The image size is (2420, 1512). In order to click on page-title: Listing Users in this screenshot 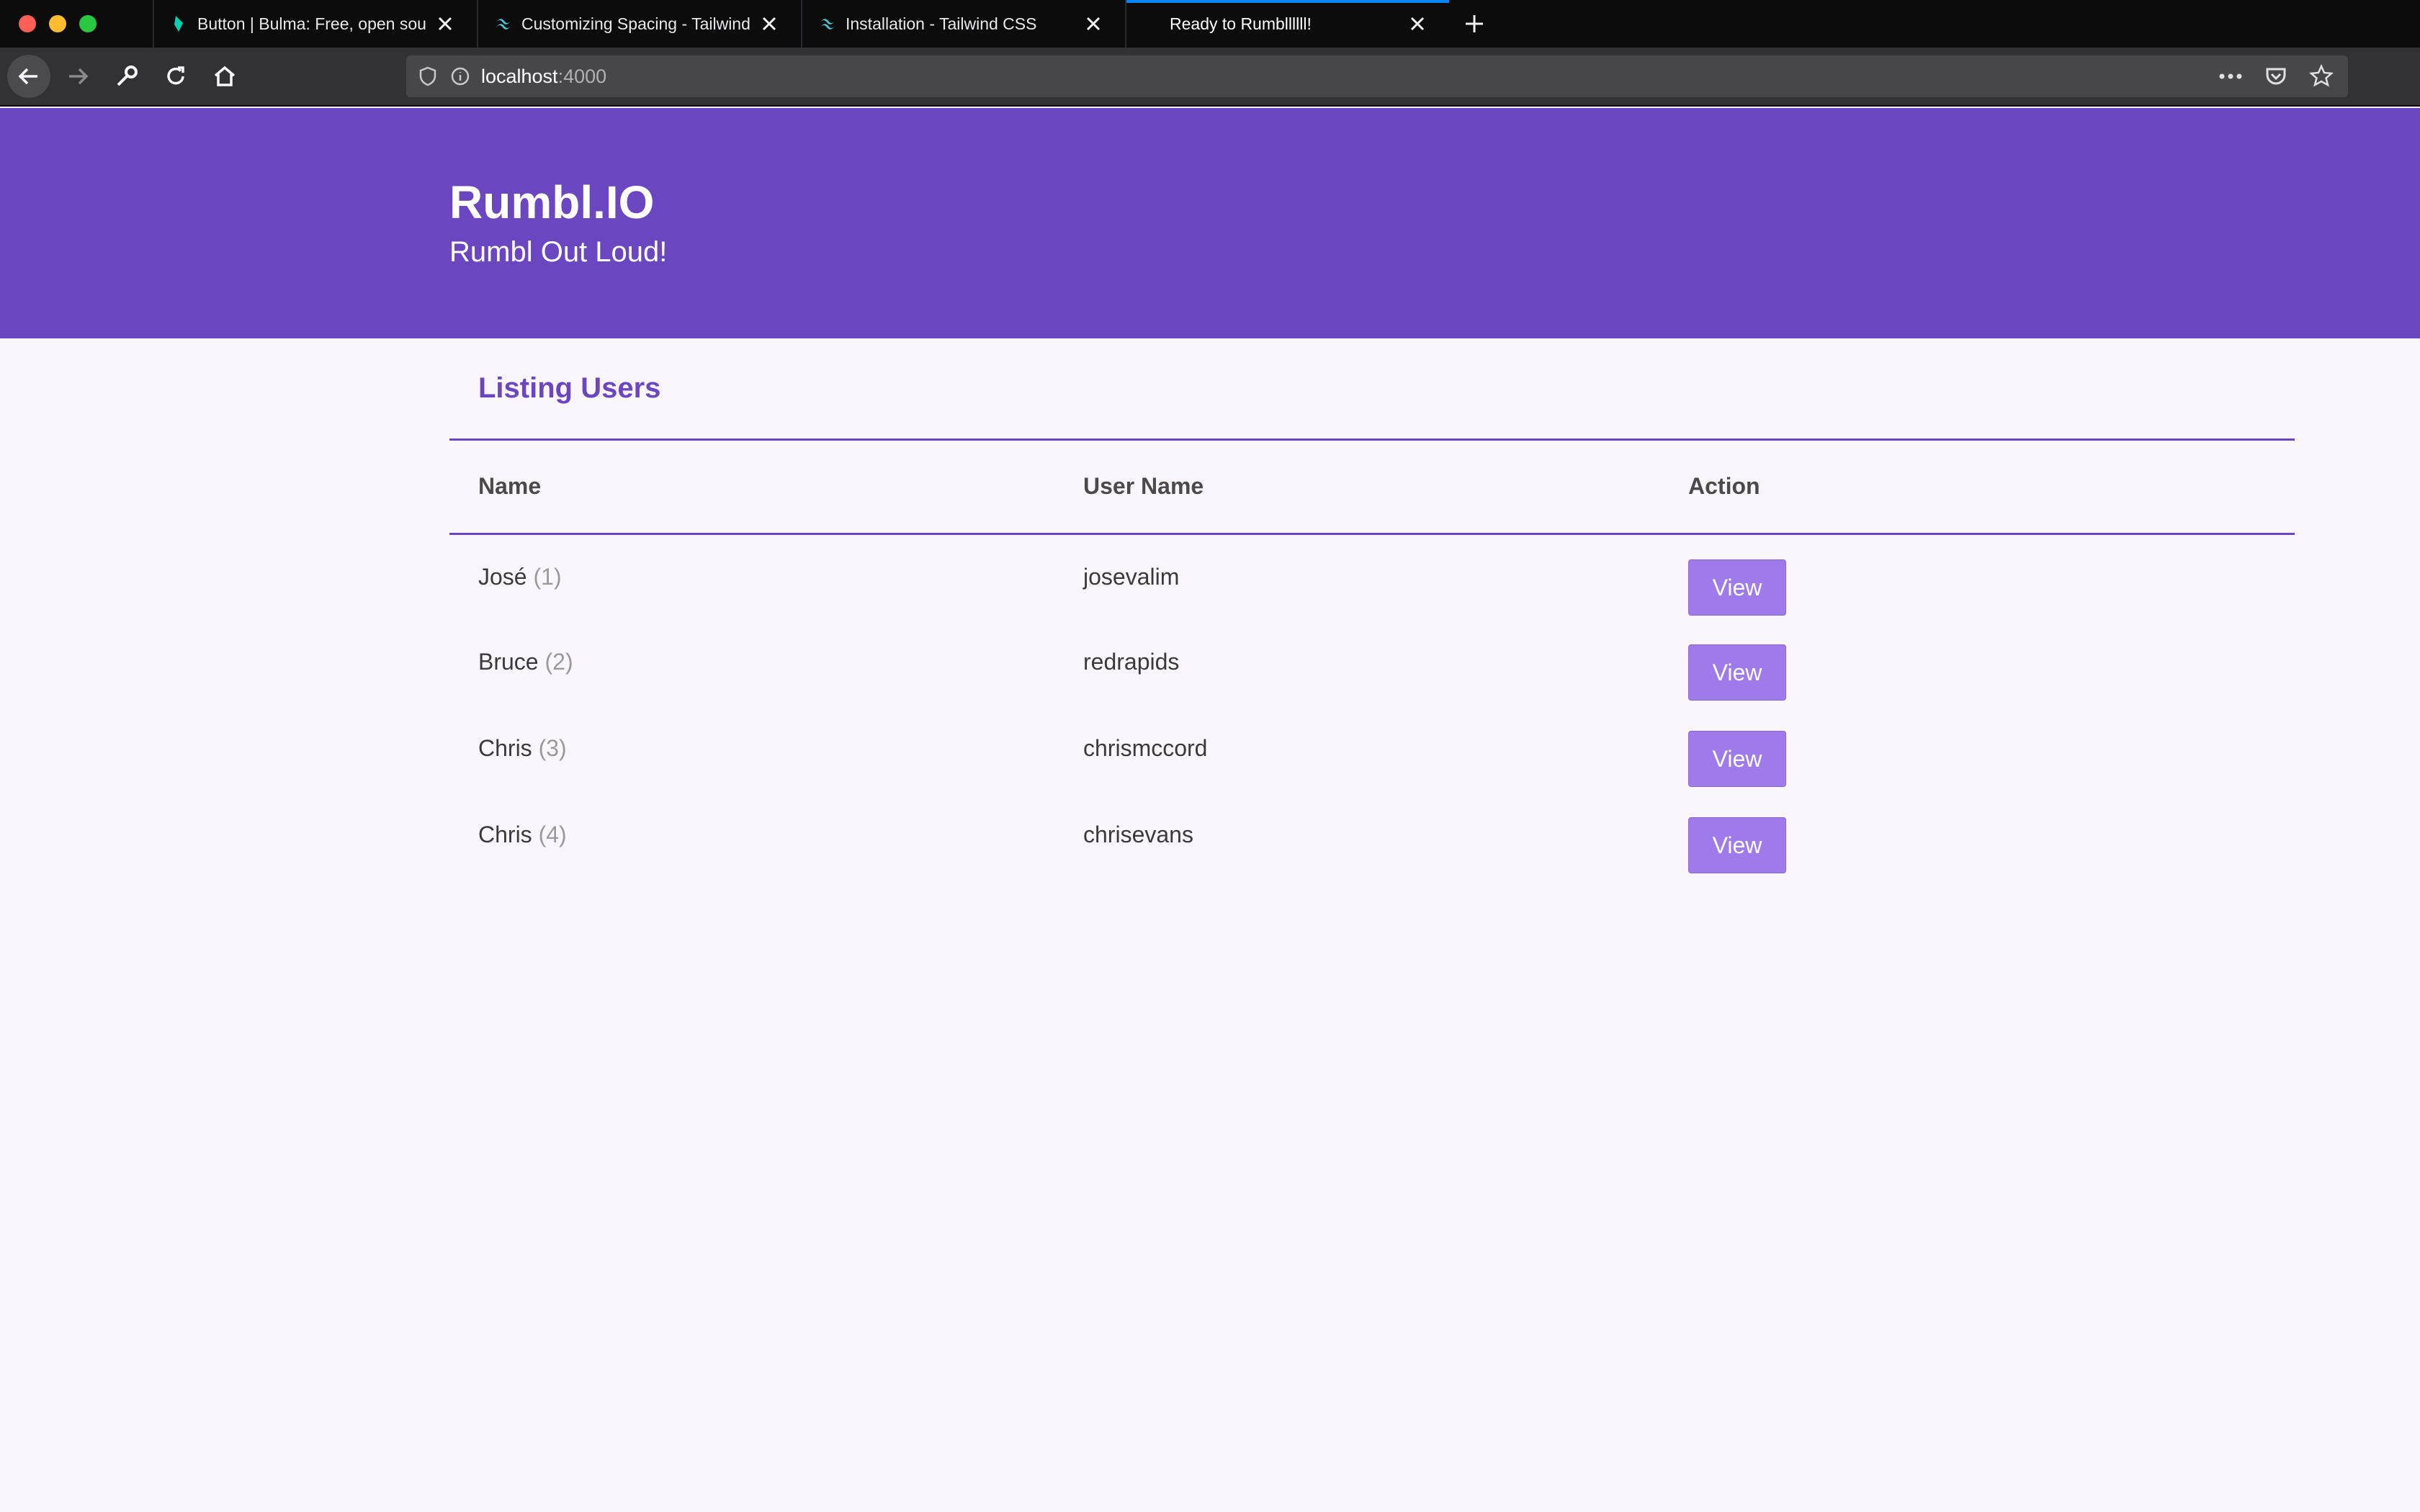, I will do `click(1372, 389)`.